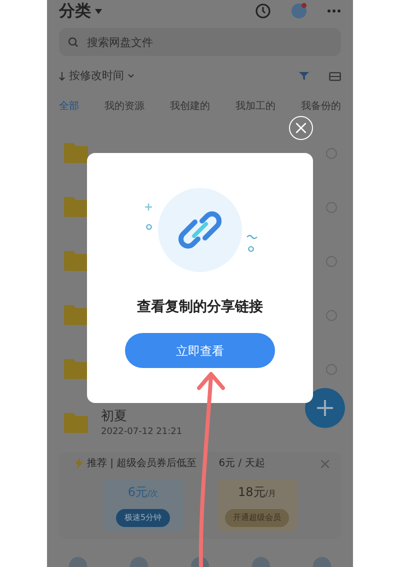 The image size is (400, 567). Describe the element at coordinates (241, 463) in the screenshot. I see `promo-price: 6元 / 天起` at that location.